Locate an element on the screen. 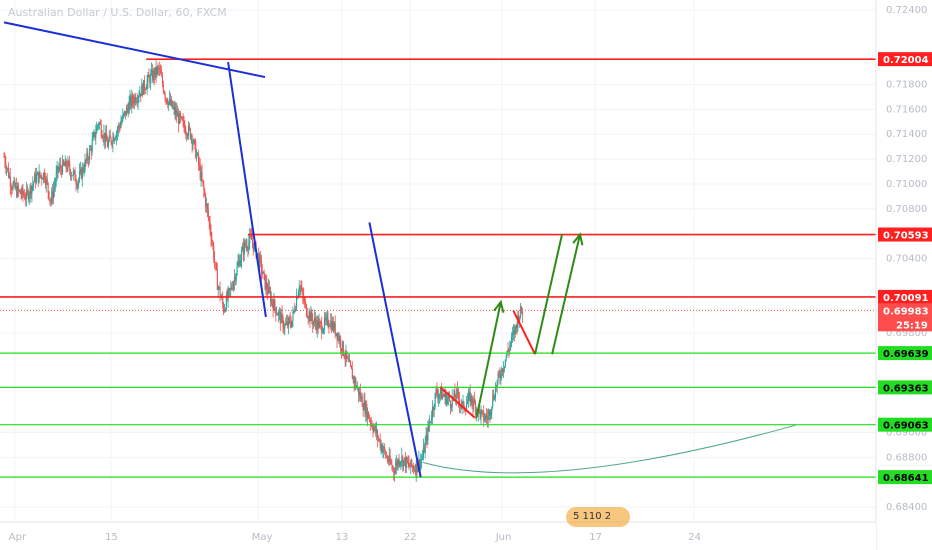  time-axis: Apr 15 May 13 22 Jun 17 24 is located at coordinates (438, 535).